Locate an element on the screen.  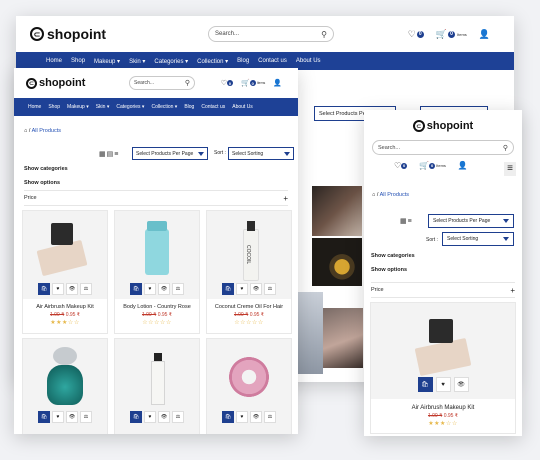
hamburger-menu-icon: ≡ is located at coordinates (510, 169).